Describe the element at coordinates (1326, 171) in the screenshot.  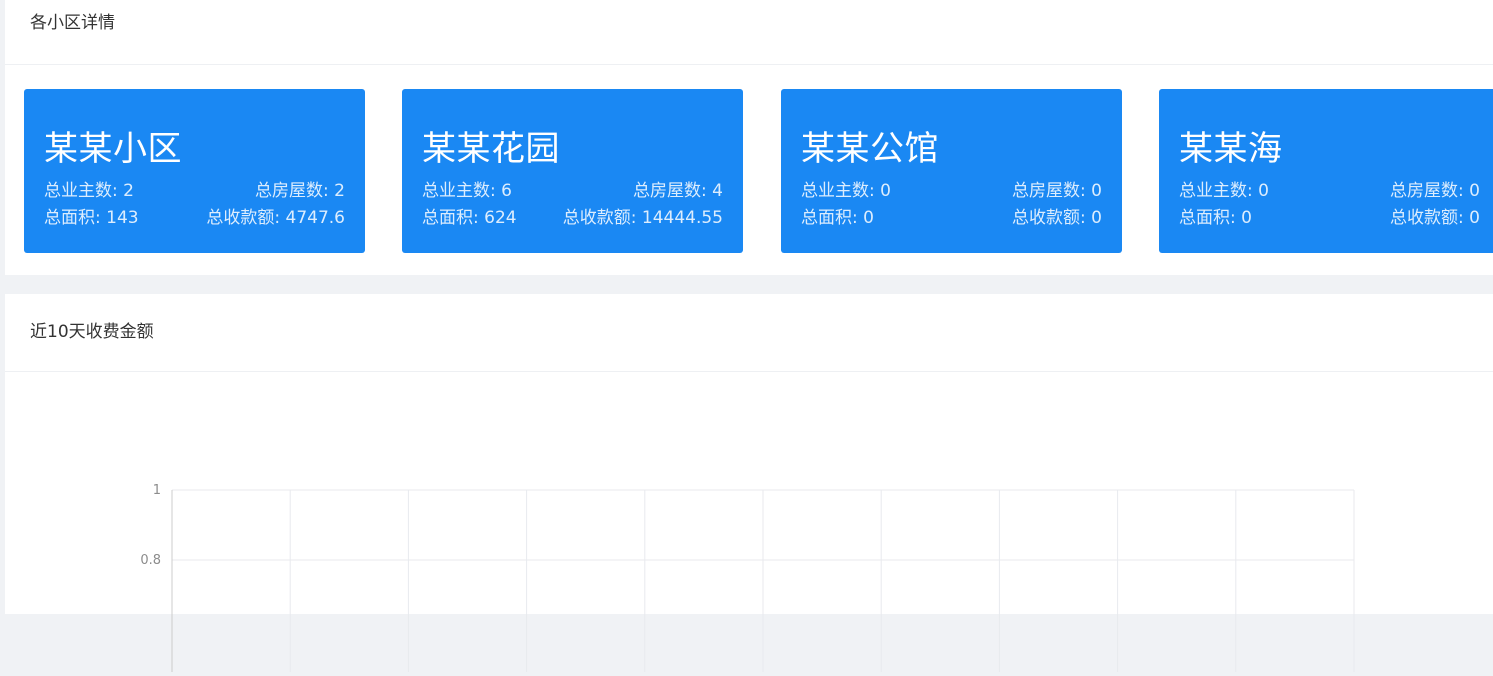
I see `community-card: 某某海 总业主数: 0 总房屋数: 0 总面积: 0 总收款额: 0` at that location.